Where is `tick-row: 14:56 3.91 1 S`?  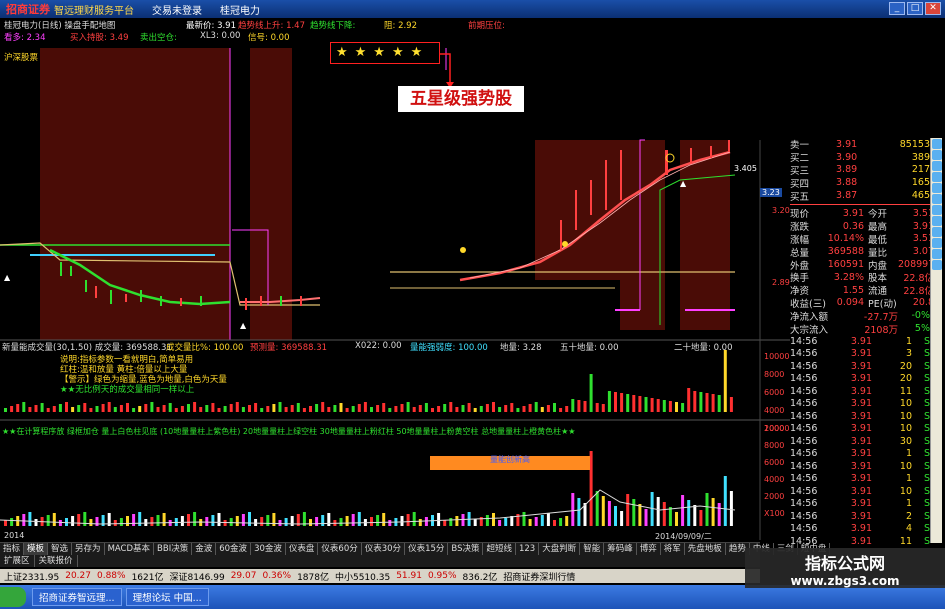 tick-row: 14:56 3.91 1 S is located at coordinates (860, 504).